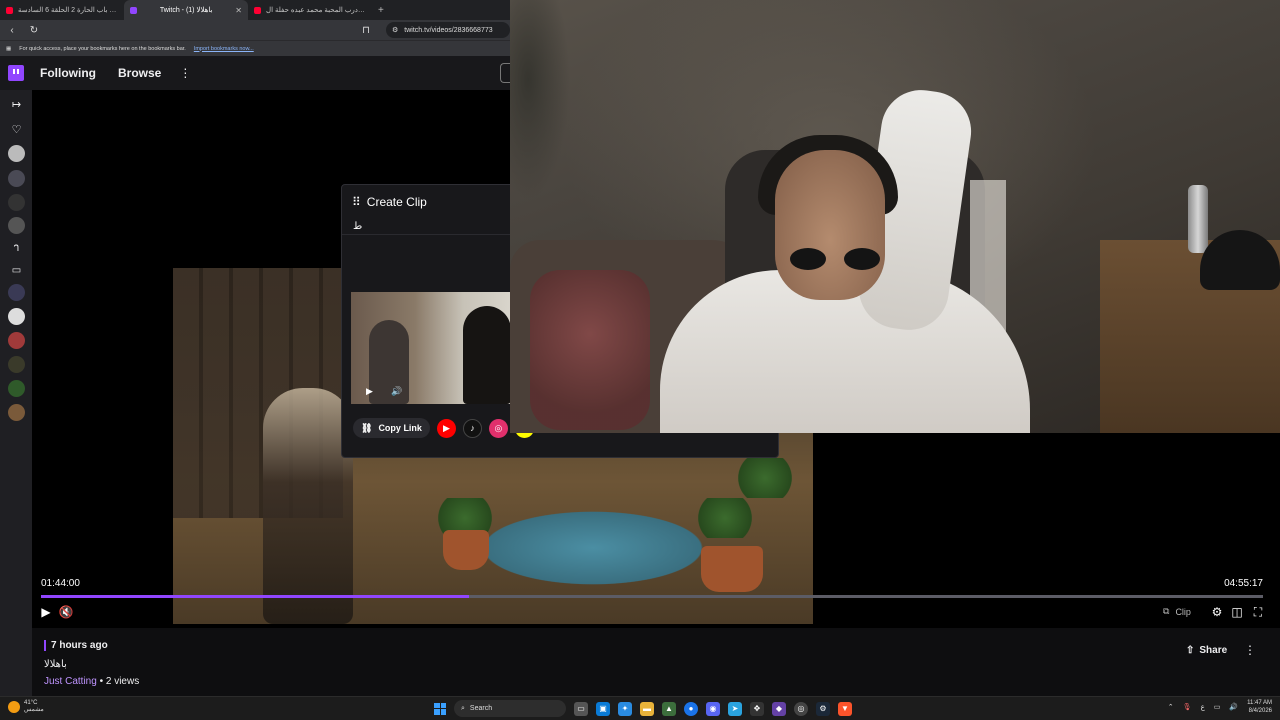 This screenshot has height=720, width=1280. What do you see at coordinates (16, 270) in the screenshot?
I see `video-camera-icon: ▭` at bounding box center [16, 270].